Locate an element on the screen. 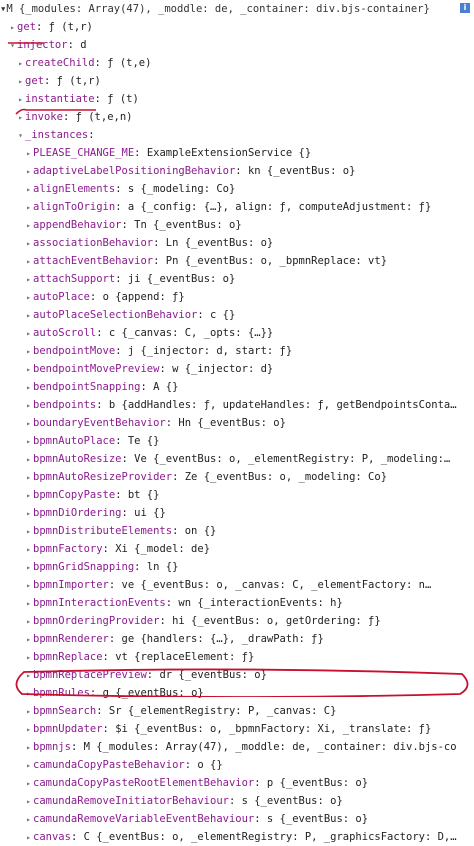 Image resolution: width=474 pixels, height=846 pixels. property-row: ▸ autoPlace: o {append: ƒ} is located at coordinates (237, 297).